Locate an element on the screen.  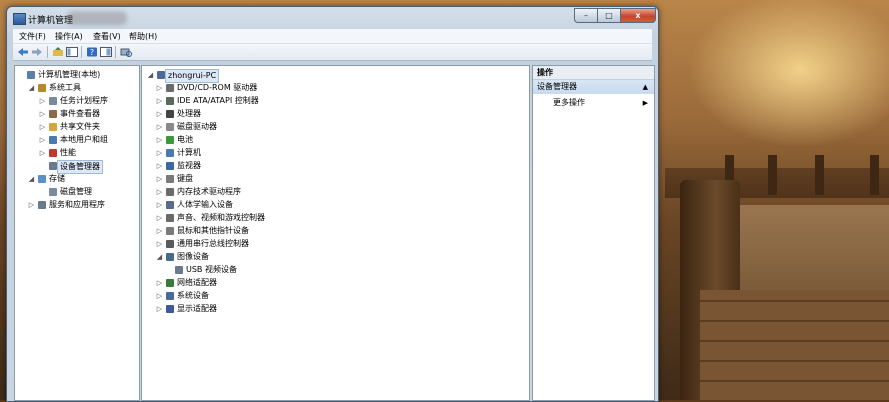
memory-icon is located at coordinates (170, 192).